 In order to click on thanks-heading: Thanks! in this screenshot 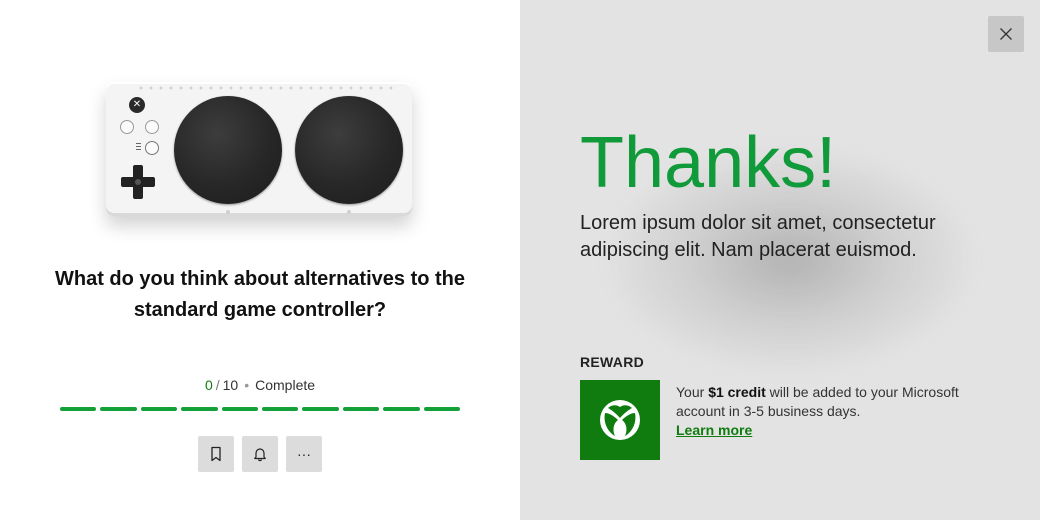, I will do `click(708, 163)`.